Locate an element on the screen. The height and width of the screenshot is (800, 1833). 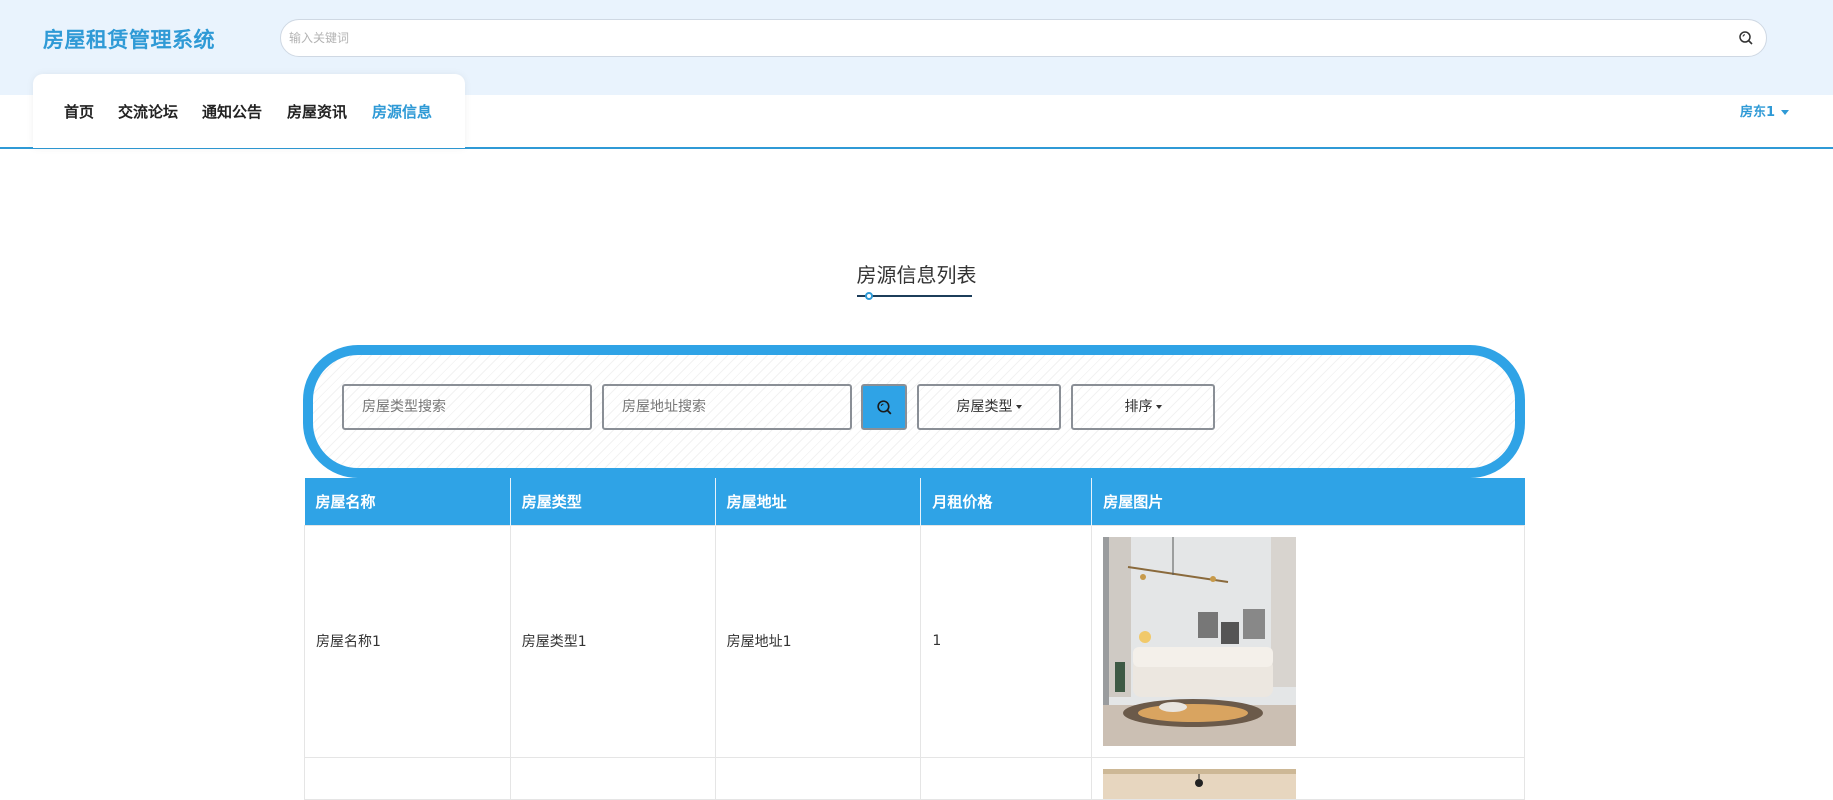
cell-type: 房屋类型1 is located at coordinates (612, 641).